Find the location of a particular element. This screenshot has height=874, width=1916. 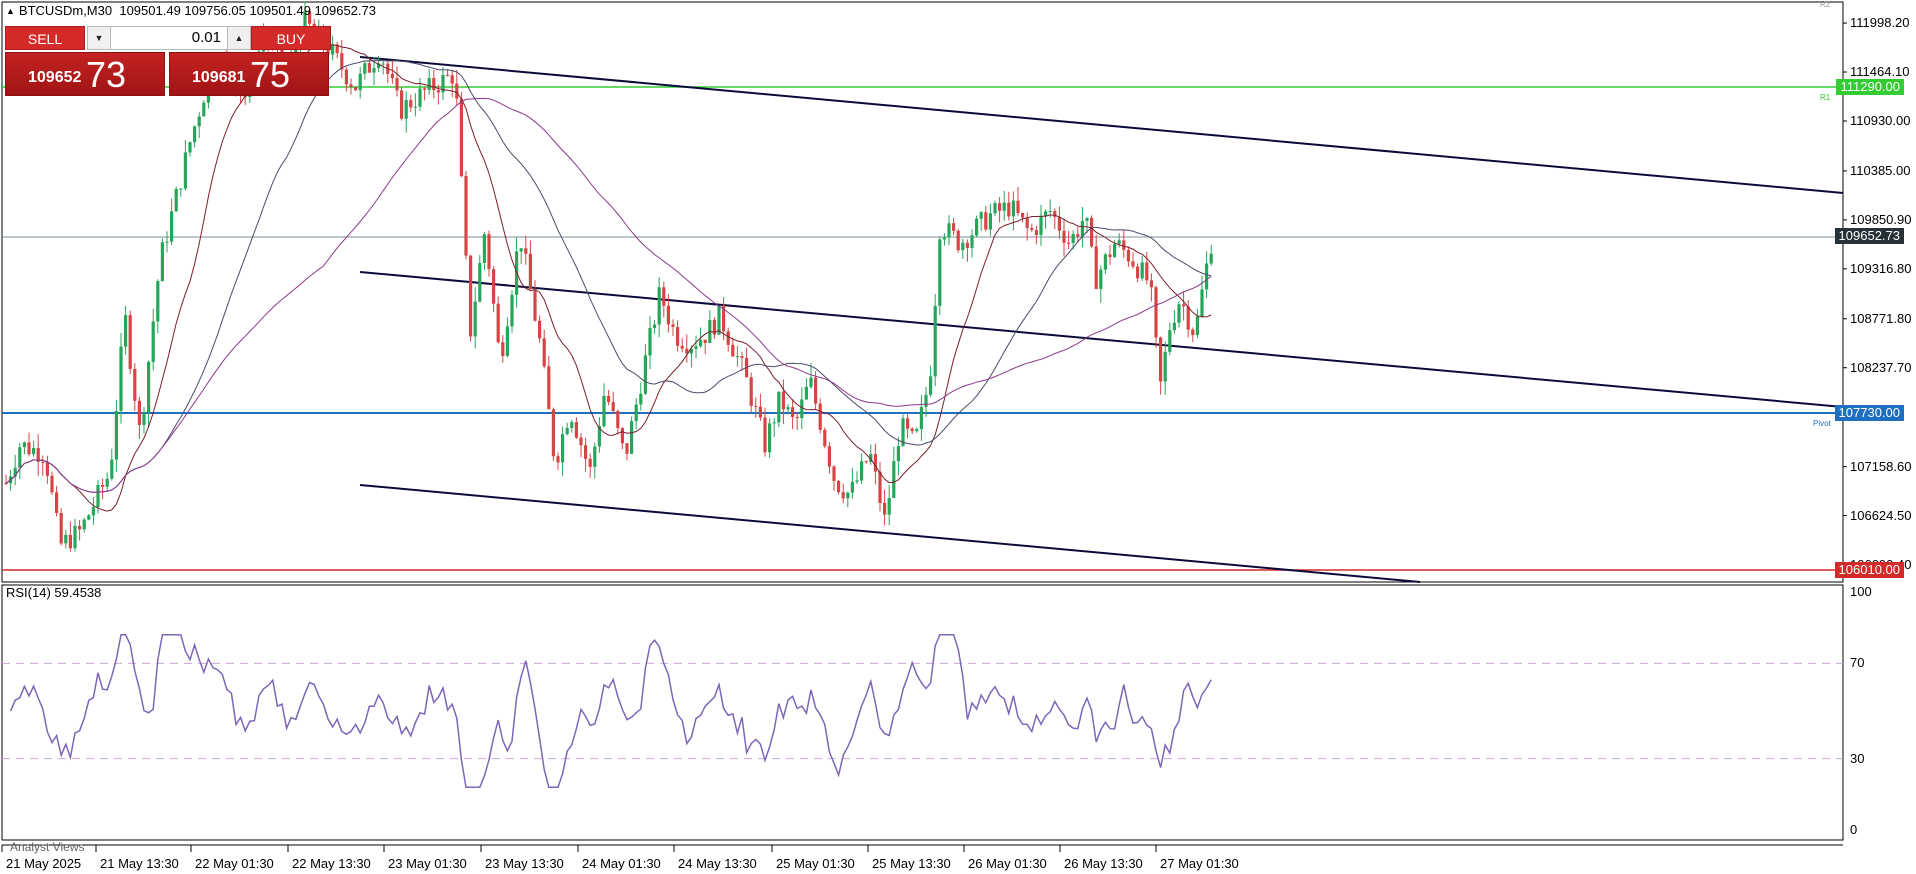

channel-middle-line is located at coordinates (1101, 339).